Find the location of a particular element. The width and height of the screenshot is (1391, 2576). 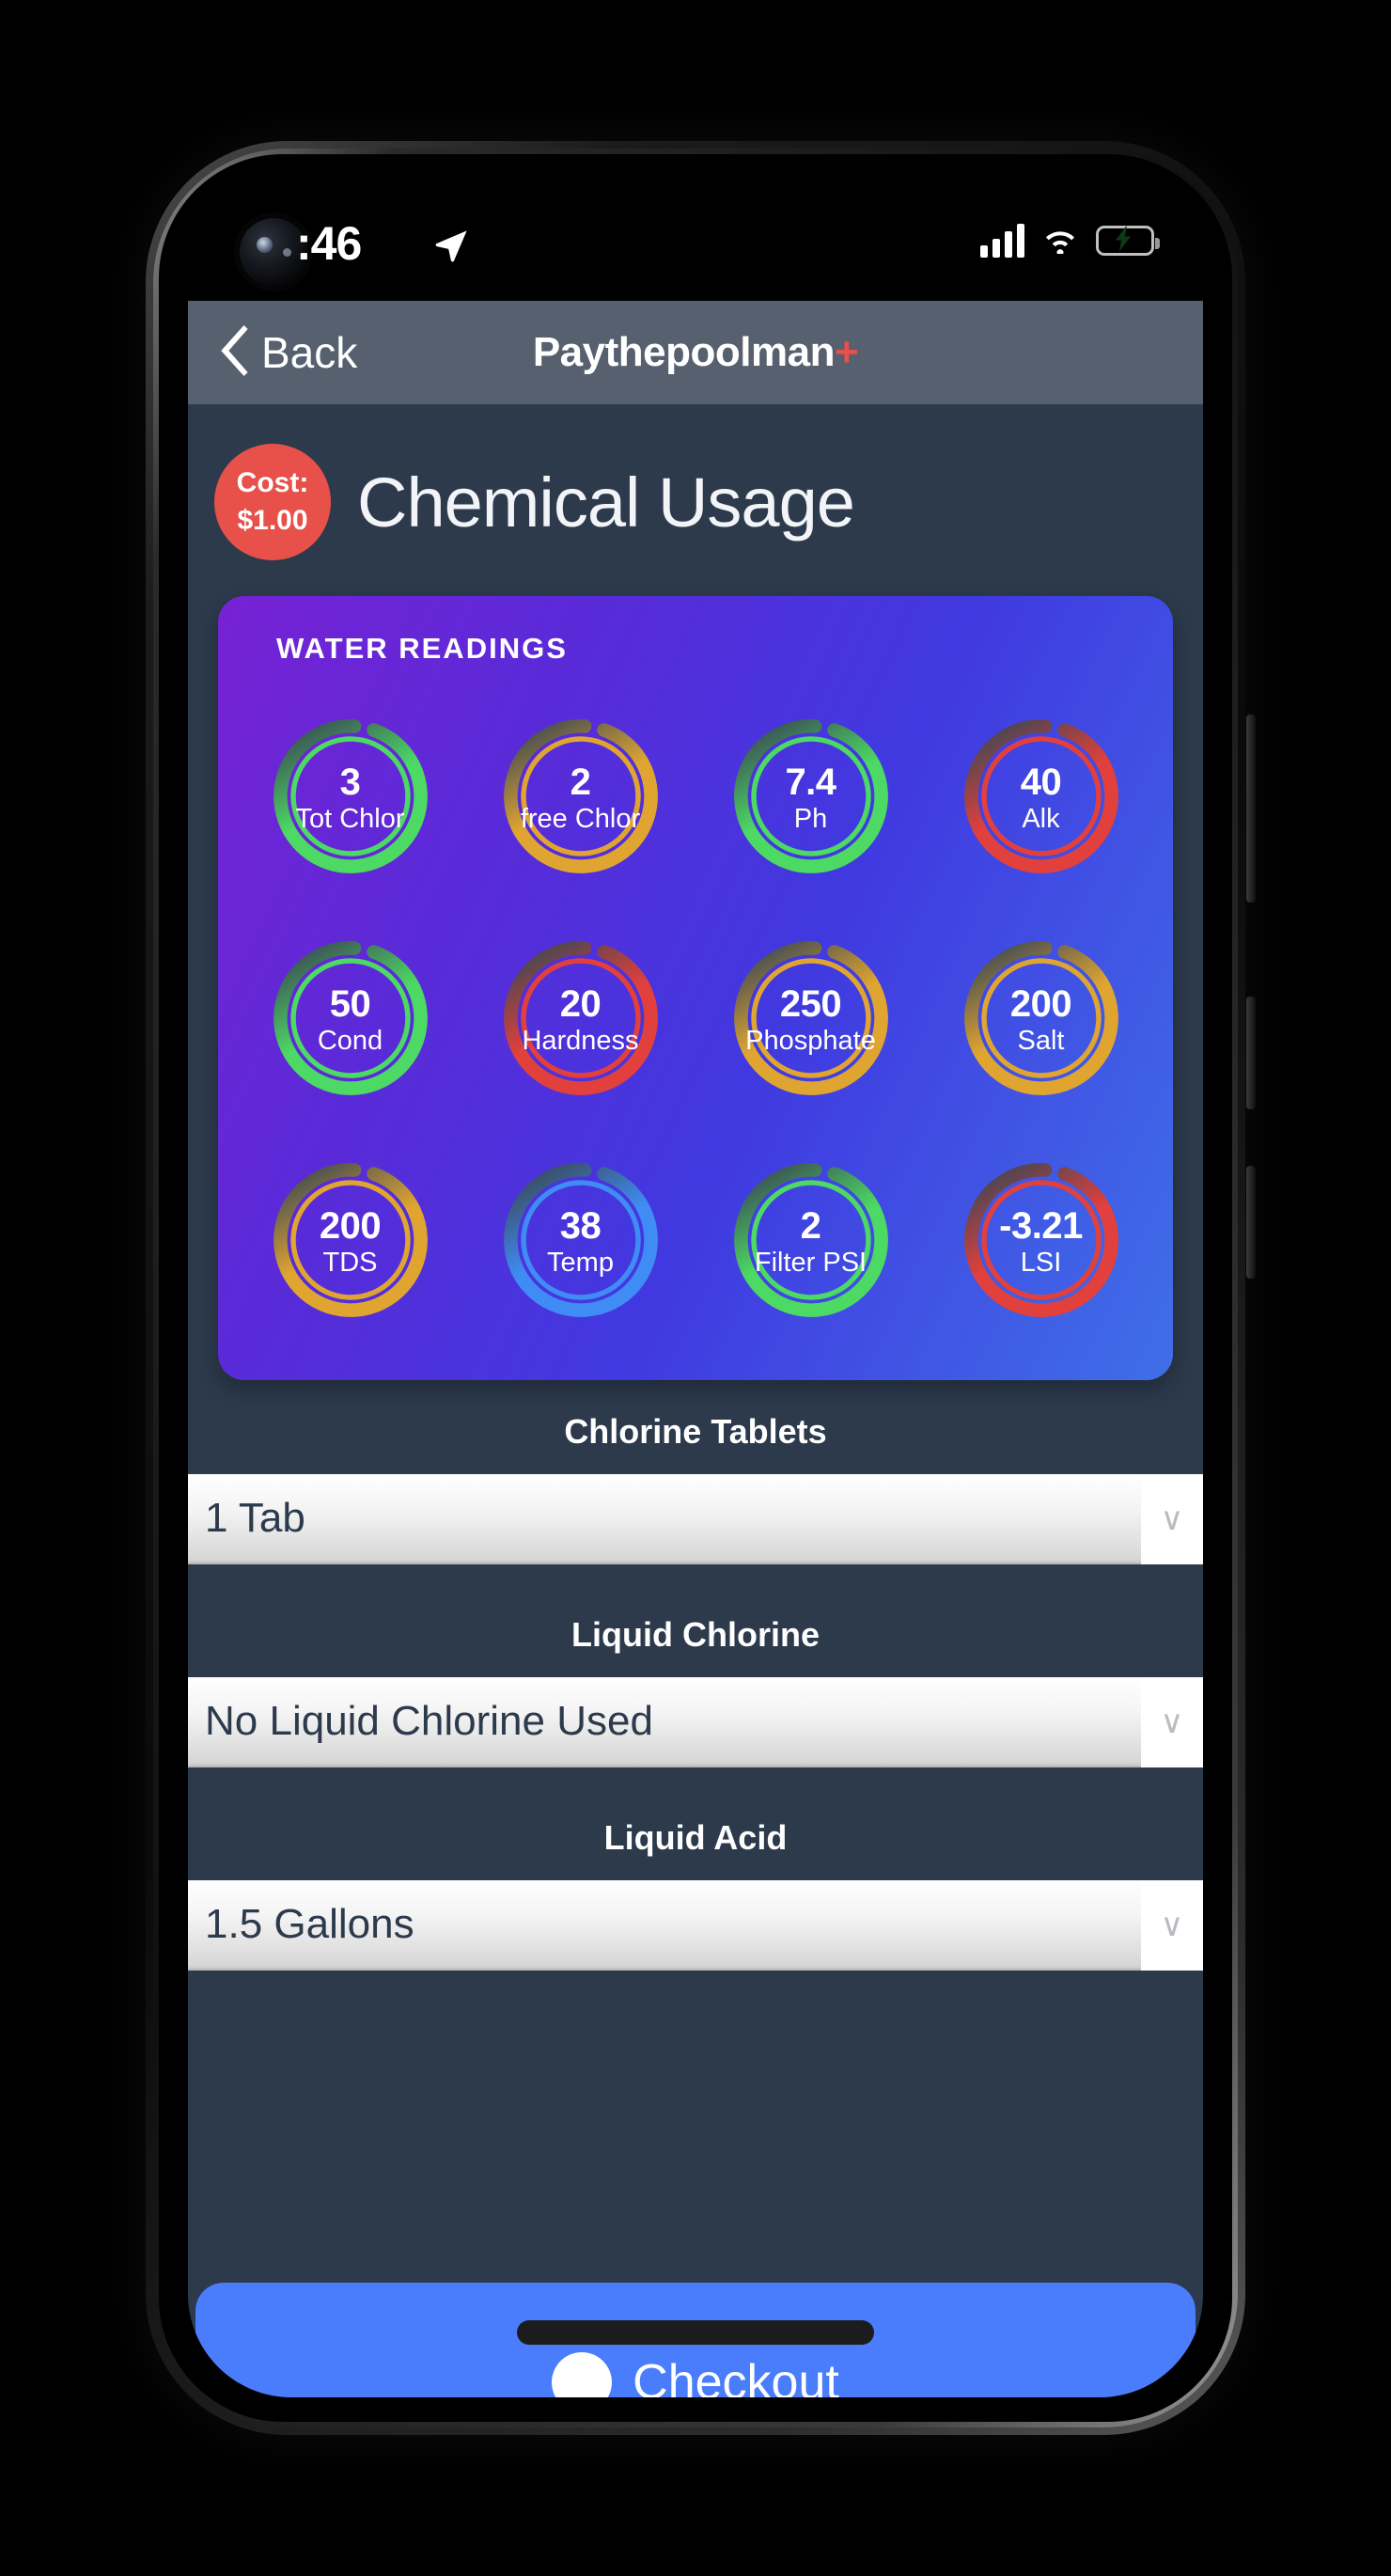

gauge-dial: 38 Temp is located at coordinates (581, 1240).